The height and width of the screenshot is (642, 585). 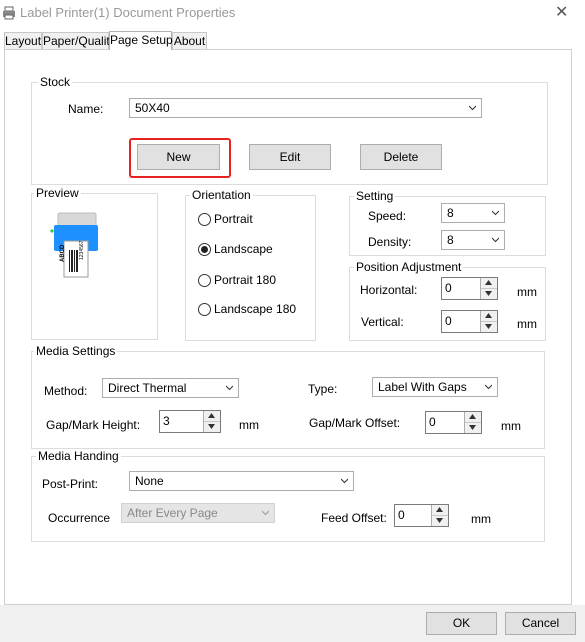 I want to click on portrait-180-label: Portrait 180, so click(x=245, y=280).